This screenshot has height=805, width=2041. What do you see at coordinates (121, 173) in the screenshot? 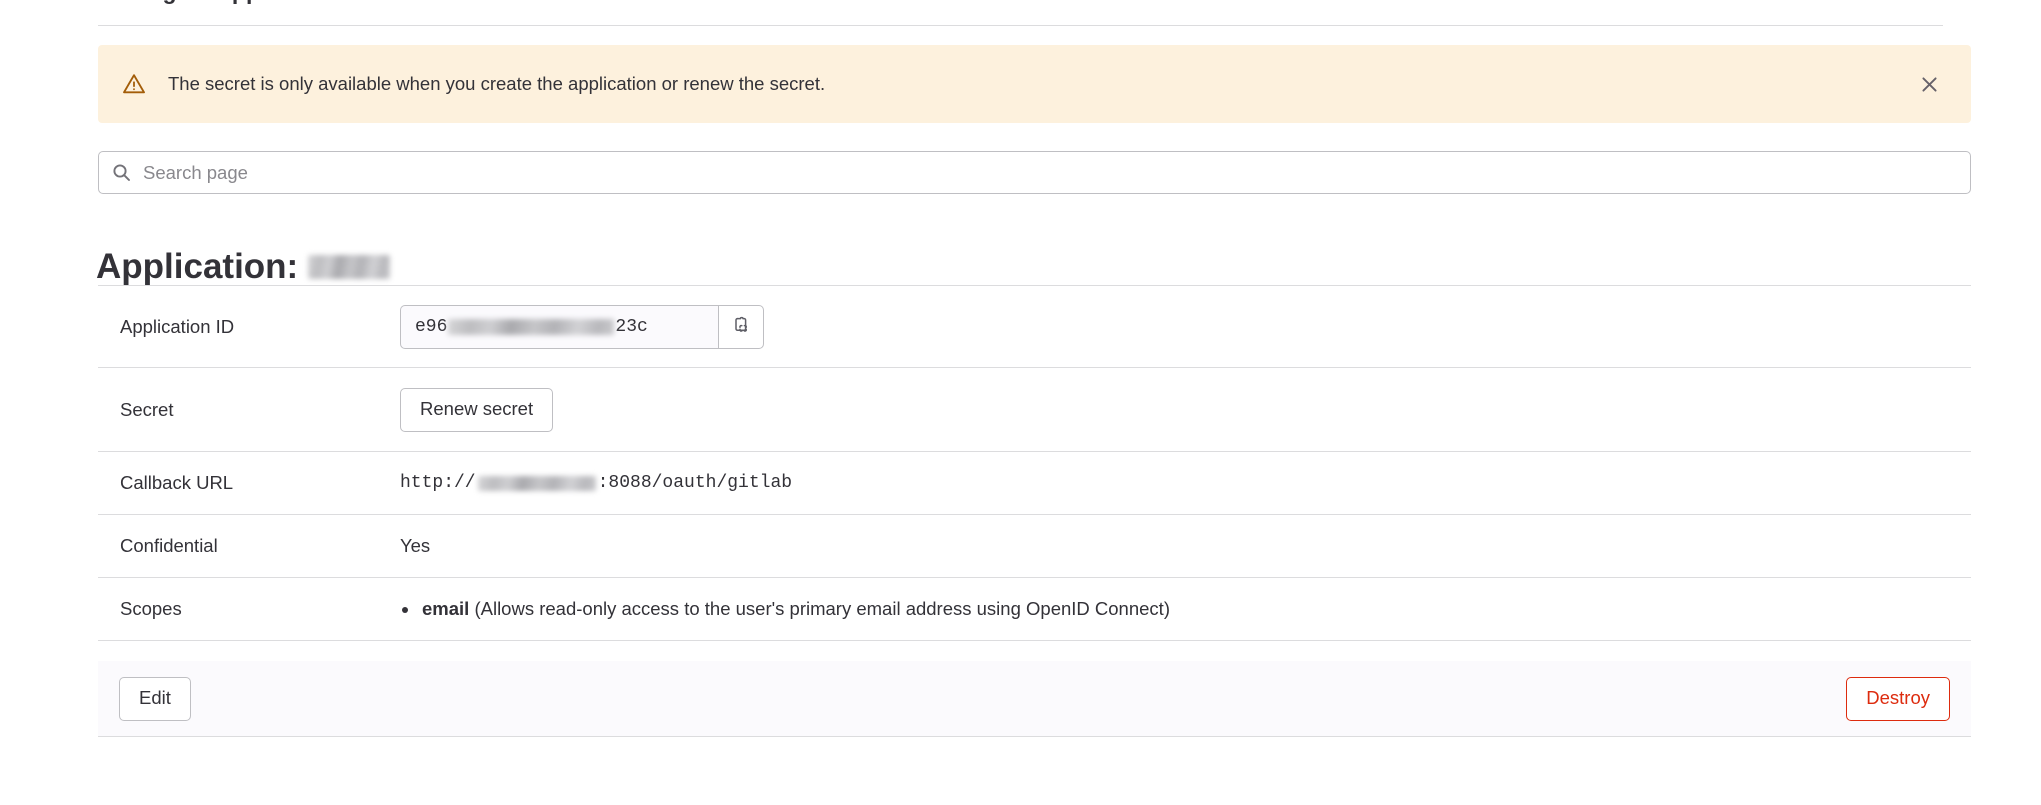
I see `search-icon` at bounding box center [121, 173].